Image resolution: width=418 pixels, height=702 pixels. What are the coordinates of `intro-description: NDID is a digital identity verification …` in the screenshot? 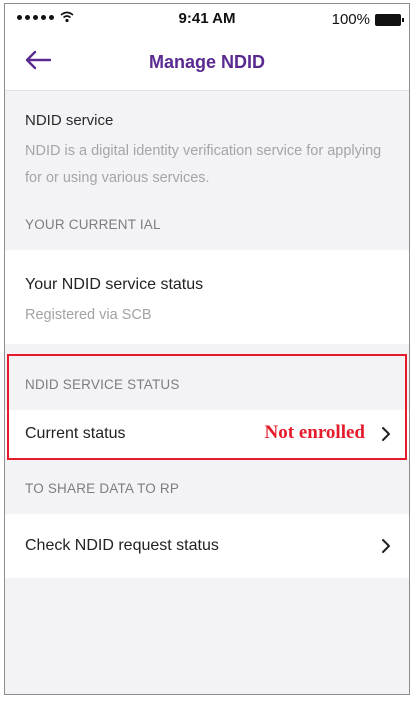 It's located at (203, 164).